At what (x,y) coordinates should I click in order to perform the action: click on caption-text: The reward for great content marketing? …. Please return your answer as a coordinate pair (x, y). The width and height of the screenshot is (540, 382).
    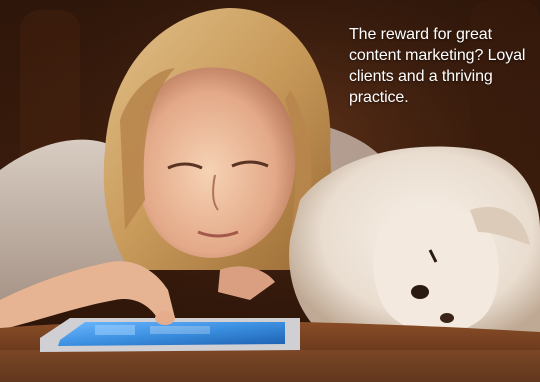
    Looking at the image, I should click on (437, 66).